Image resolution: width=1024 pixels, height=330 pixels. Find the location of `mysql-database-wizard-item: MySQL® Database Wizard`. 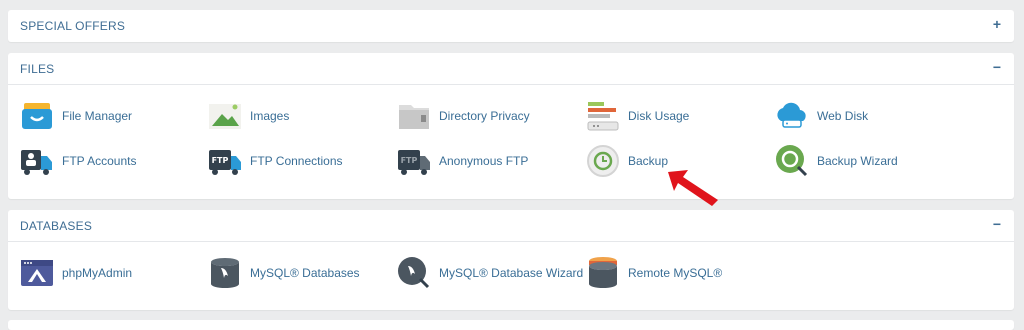

mysql-database-wizard-item: MySQL® Database Wizard is located at coordinates (490, 273).